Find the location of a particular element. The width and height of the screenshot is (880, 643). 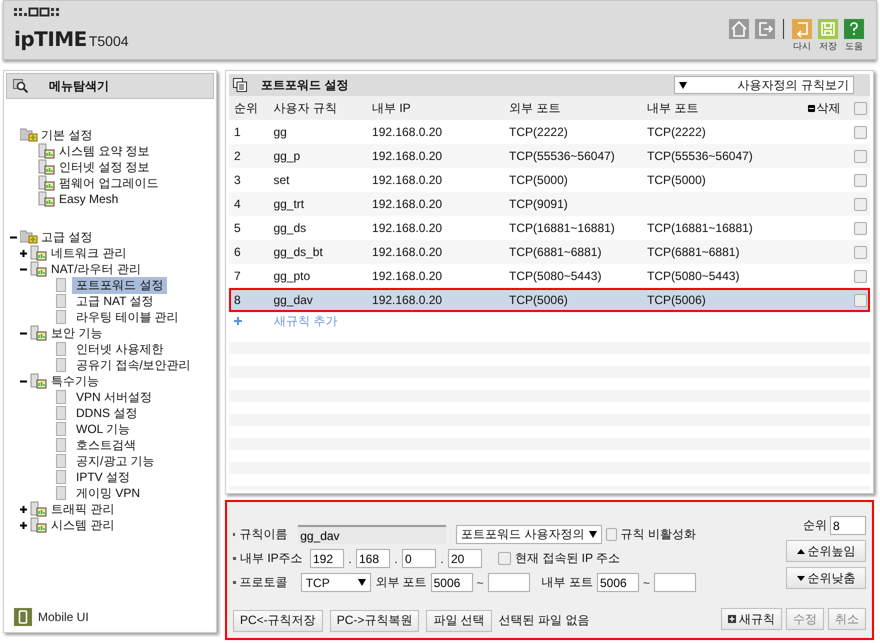

table-row: 6 gg_ds_bt 192.168.0.20 TCP(6881~6881) TCP(6881~6881) is located at coordinates (549, 252).